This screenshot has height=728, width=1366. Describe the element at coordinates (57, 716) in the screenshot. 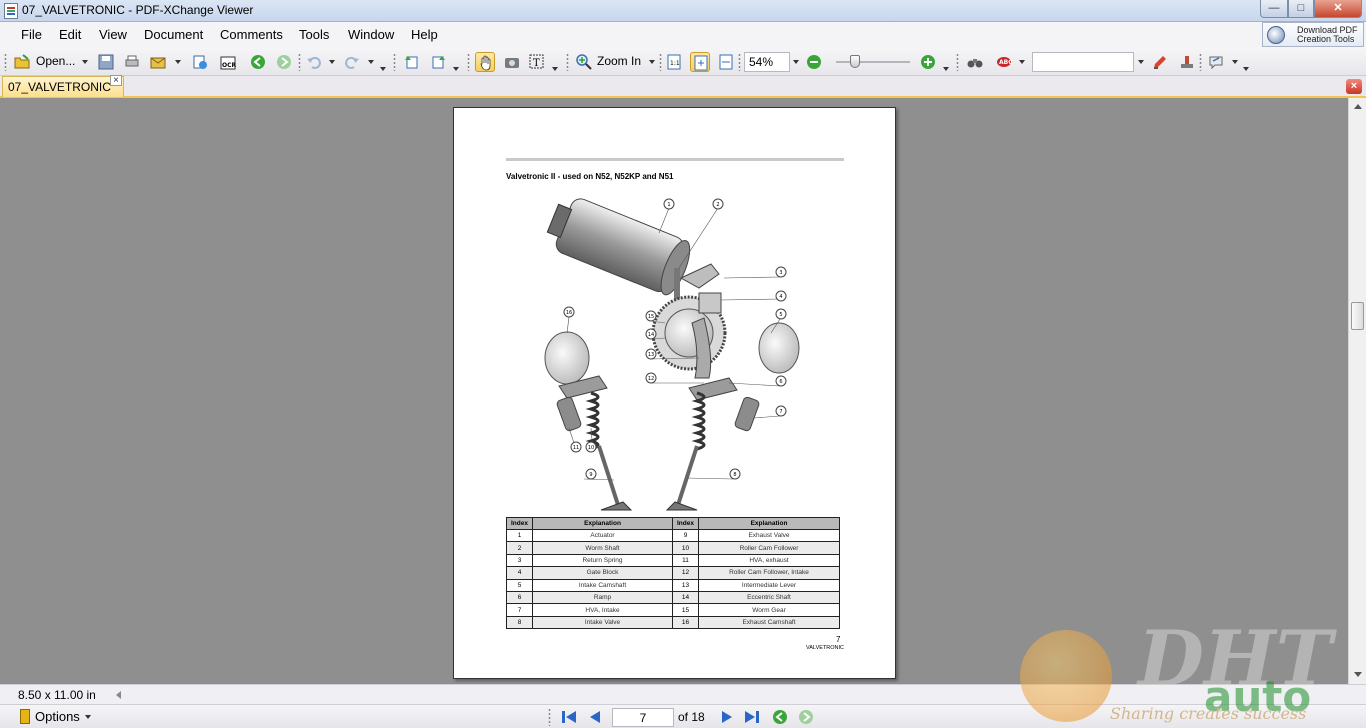

I see `options-button: Options` at that location.